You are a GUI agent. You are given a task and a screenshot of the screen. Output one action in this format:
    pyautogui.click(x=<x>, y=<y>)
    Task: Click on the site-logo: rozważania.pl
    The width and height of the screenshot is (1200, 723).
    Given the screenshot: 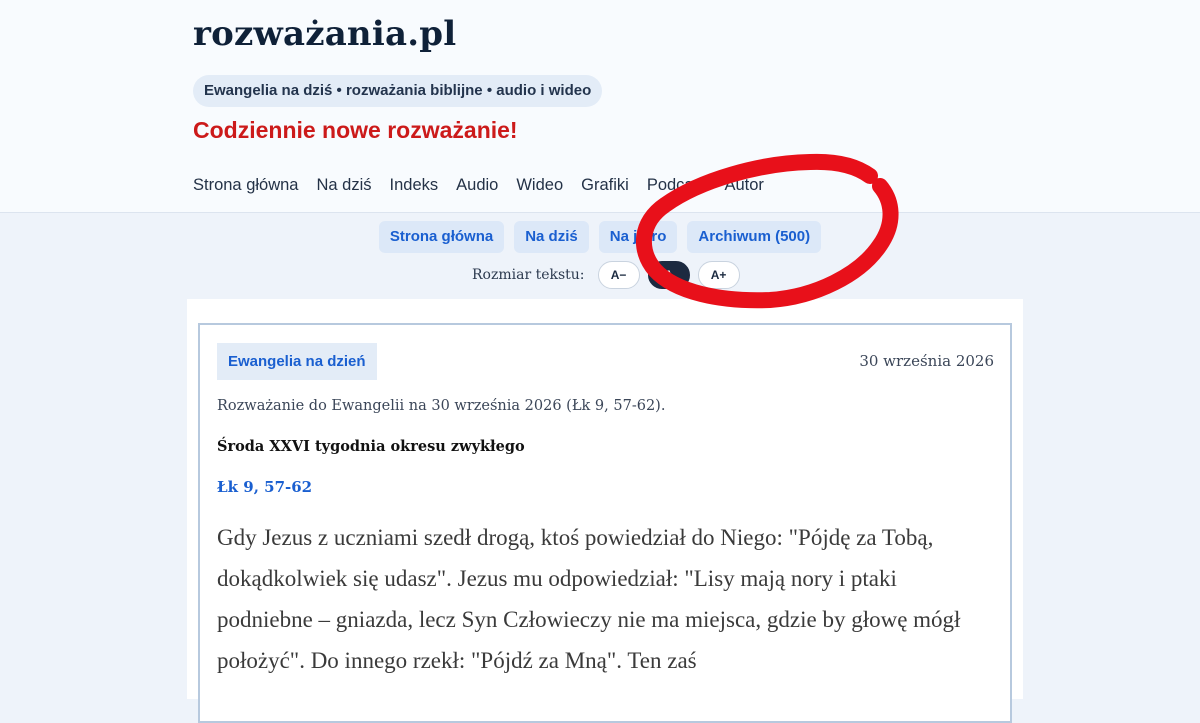 What is the action you would take?
    pyautogui.click(x=324, y=34)
    